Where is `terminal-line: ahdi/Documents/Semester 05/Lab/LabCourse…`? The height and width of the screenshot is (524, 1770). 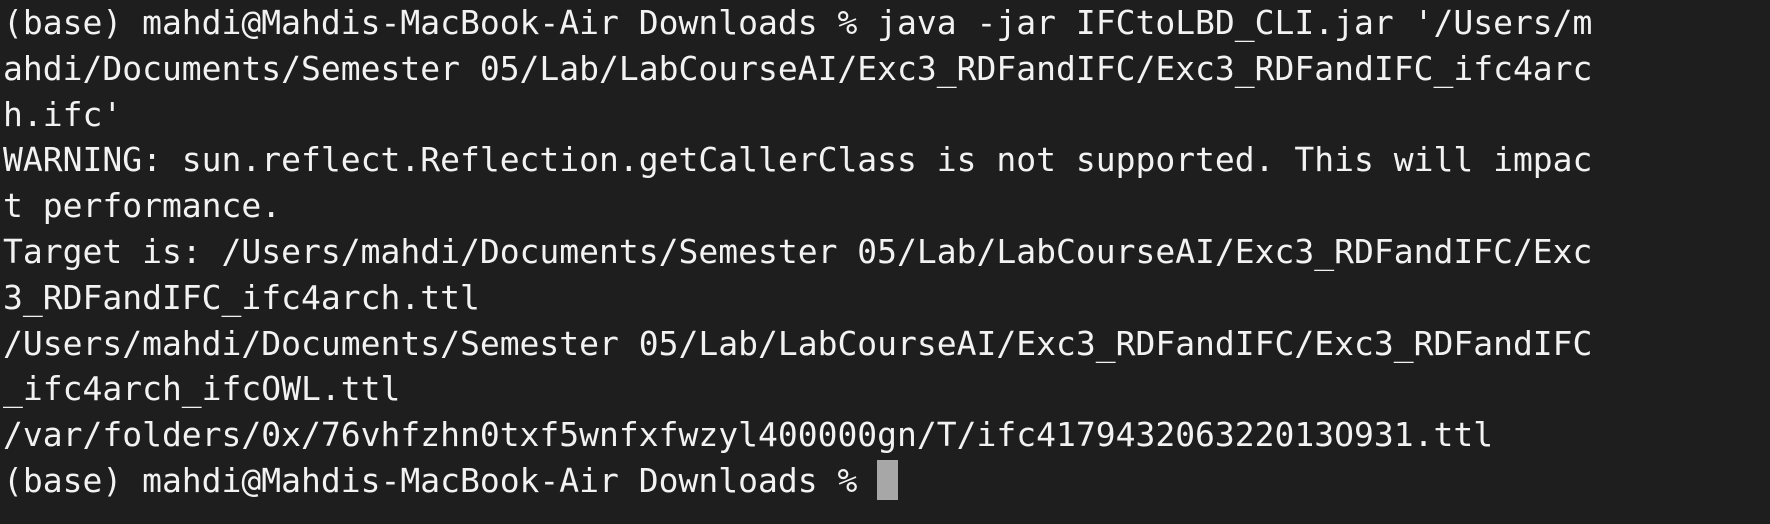
terminal-line: ahdi/Documents/Semester 05/Lab/LabCourse… is located at coordinates (798, 68).